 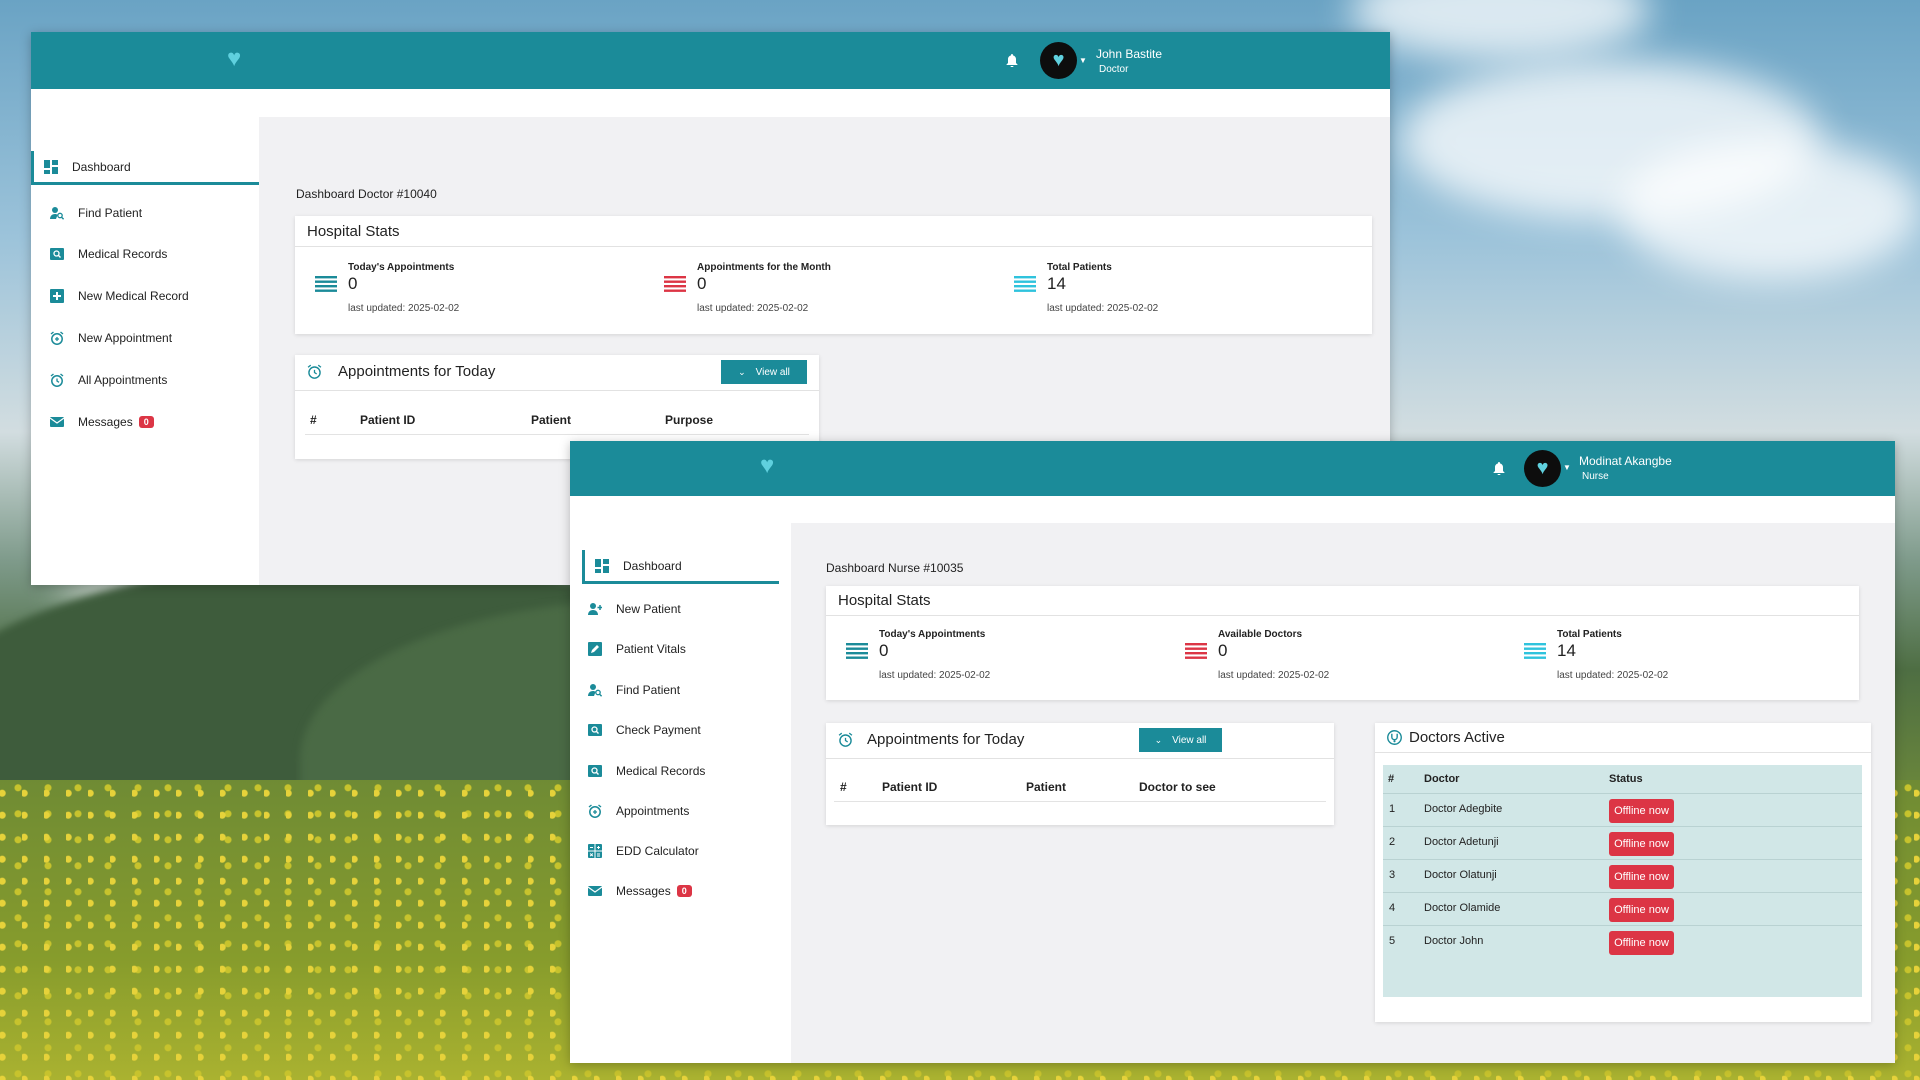 I want to click on column-header: Doctor, so click(x=1442, y=779).